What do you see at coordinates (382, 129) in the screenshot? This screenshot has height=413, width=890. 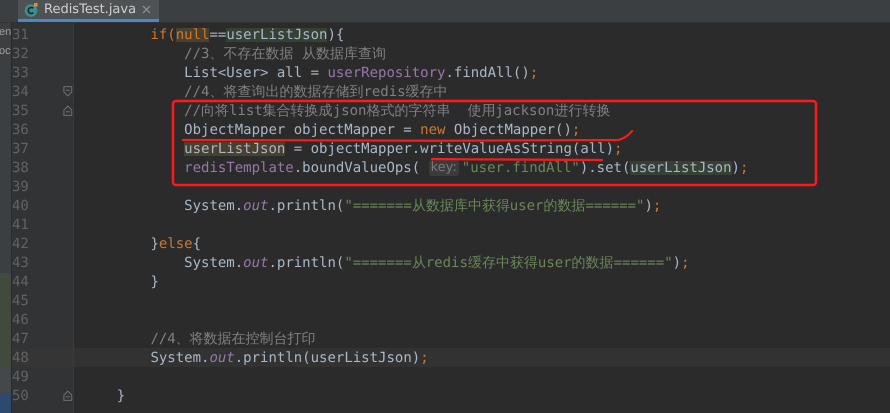 I see `code-text: ObjectMapper objectMapper = new ObjectMapper();` at bounding box center [382, 129].